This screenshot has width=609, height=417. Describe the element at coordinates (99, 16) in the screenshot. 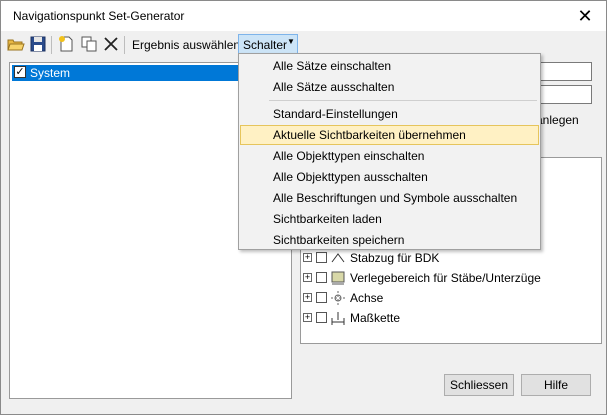

I see `window-title: Navigationspunkt Set-Generator` at that location.